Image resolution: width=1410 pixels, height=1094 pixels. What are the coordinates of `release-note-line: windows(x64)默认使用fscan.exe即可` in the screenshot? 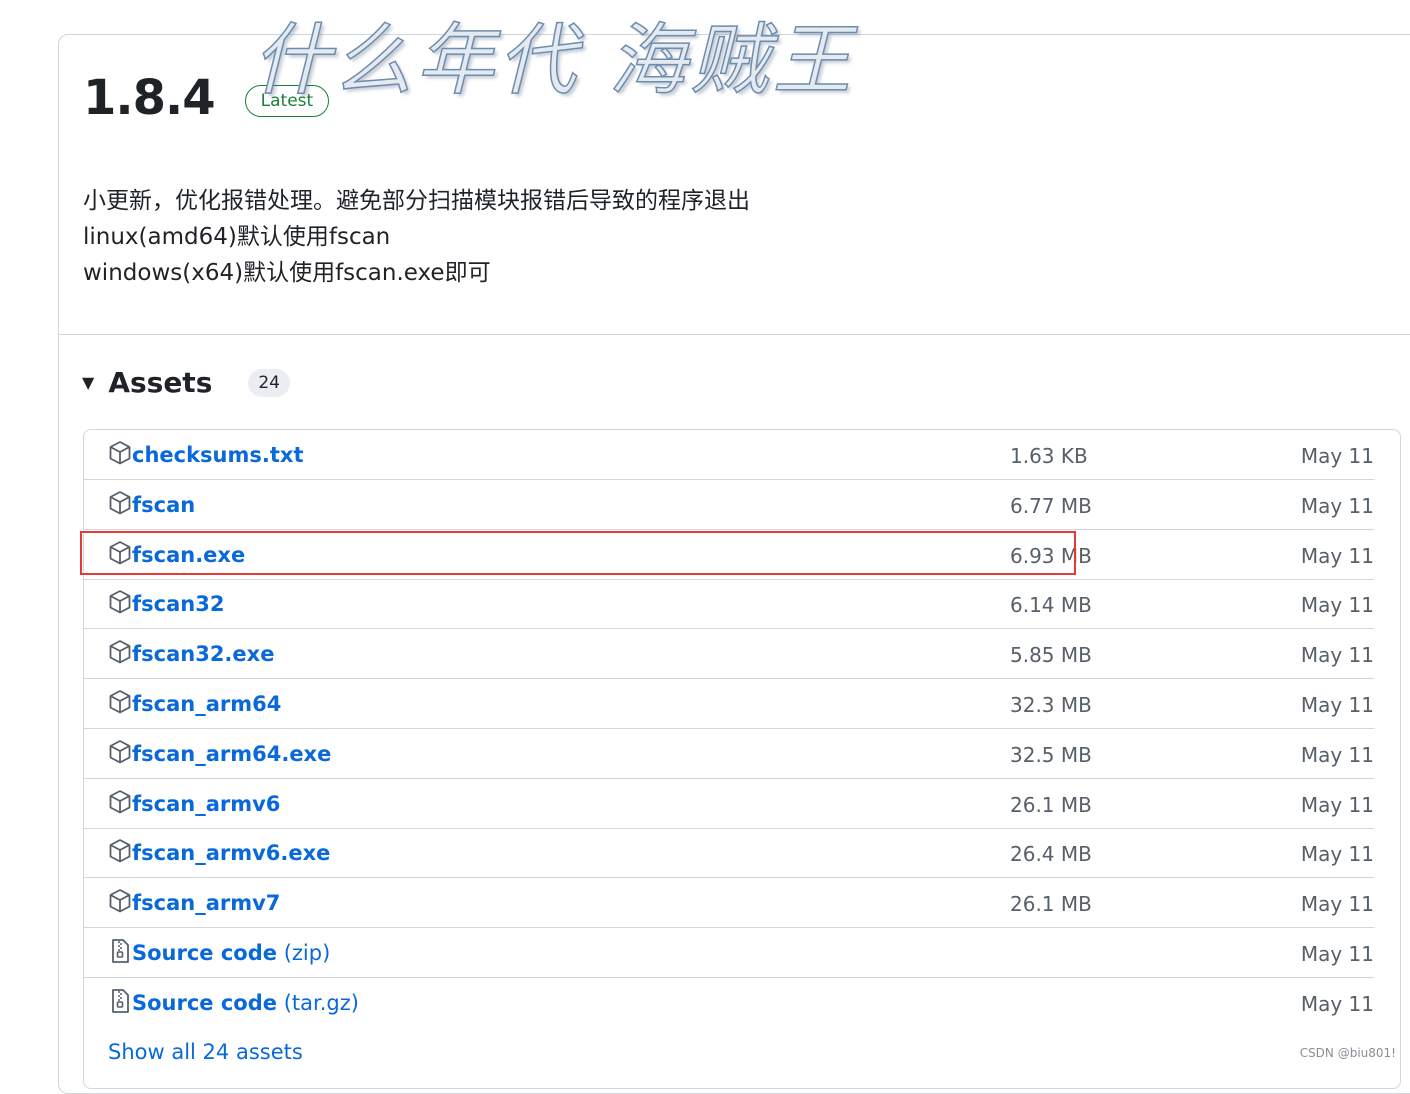 It's located at (287, 273).